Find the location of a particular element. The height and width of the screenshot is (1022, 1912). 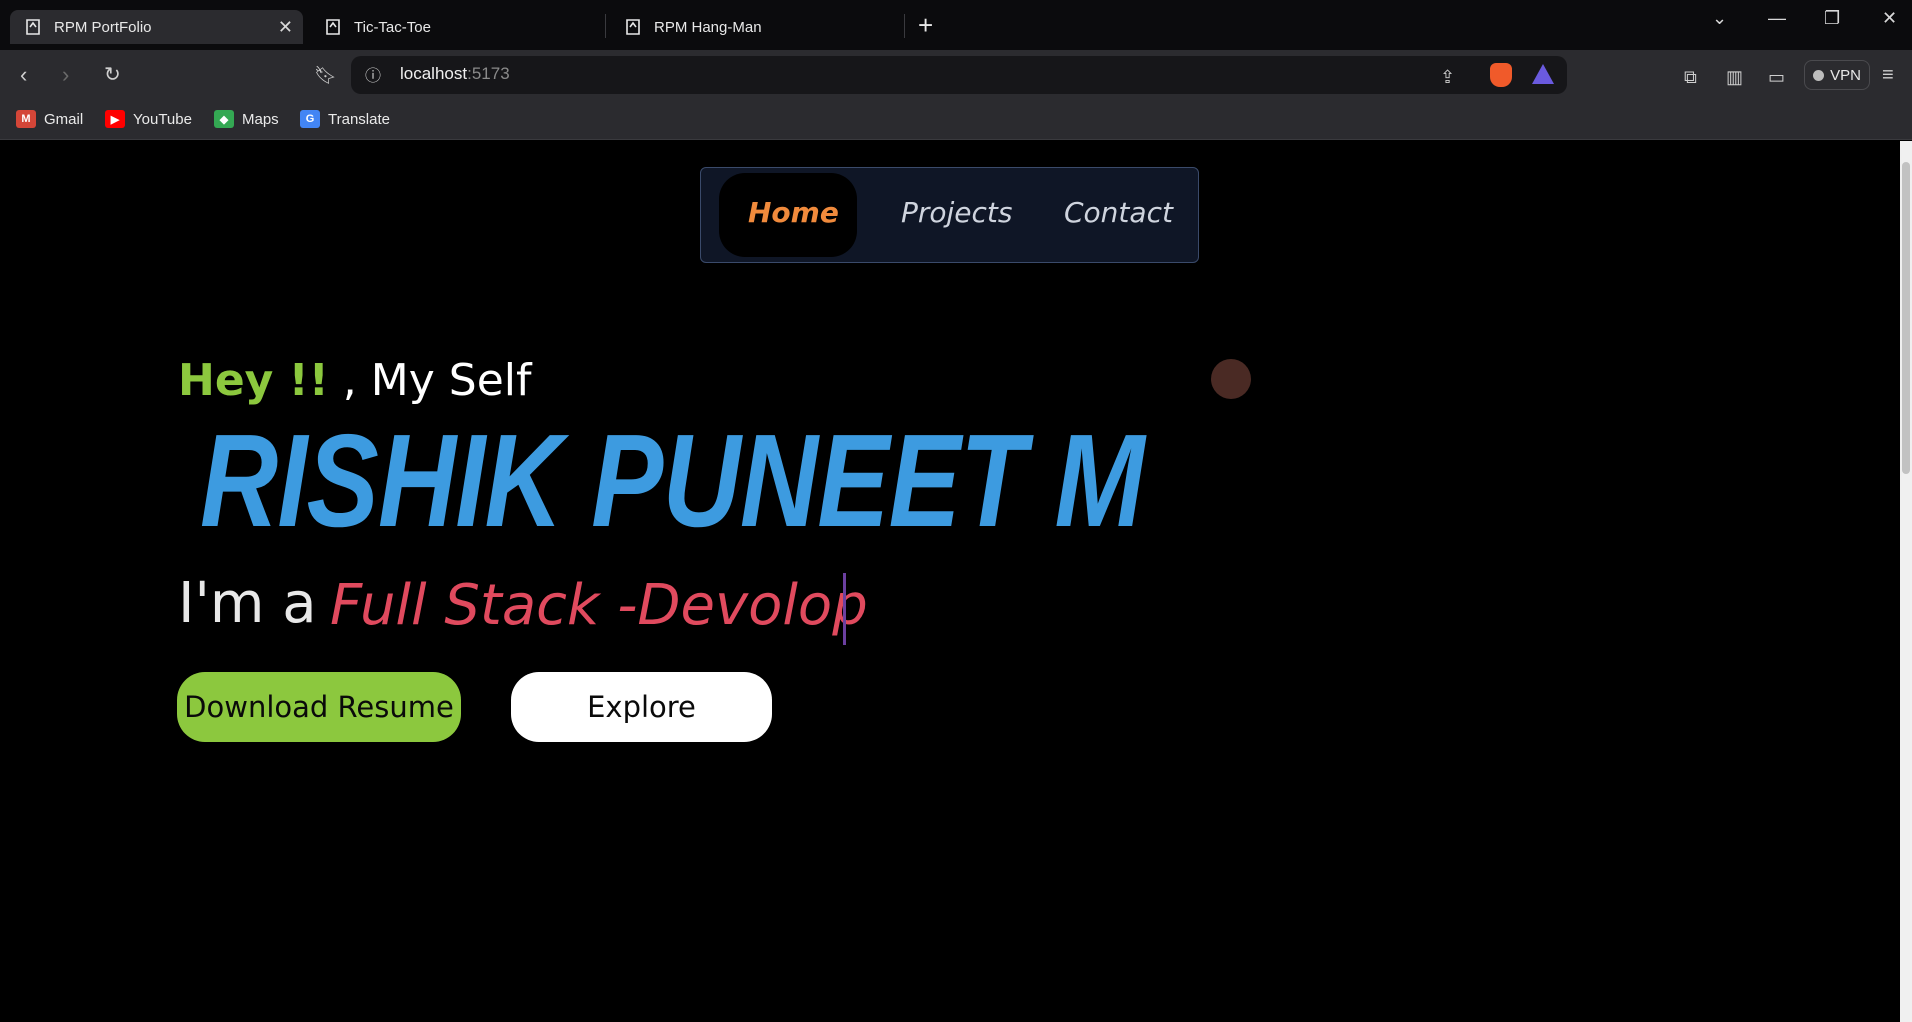

minimize-icon: — is located at coordinates (1777, 18).